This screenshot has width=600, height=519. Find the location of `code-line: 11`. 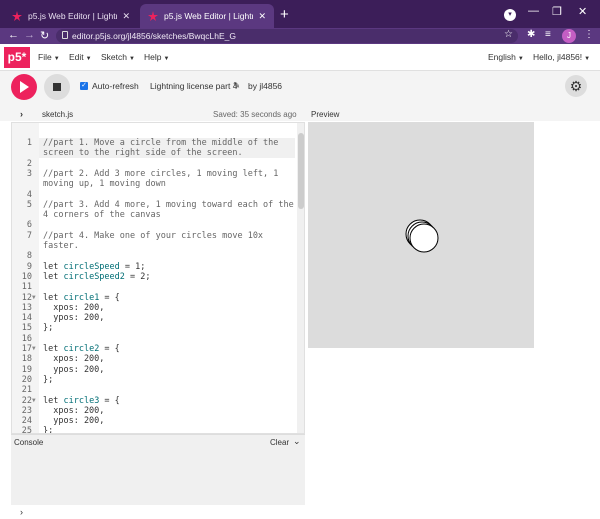

code-line: 11 is located at coordinates (154, 287).